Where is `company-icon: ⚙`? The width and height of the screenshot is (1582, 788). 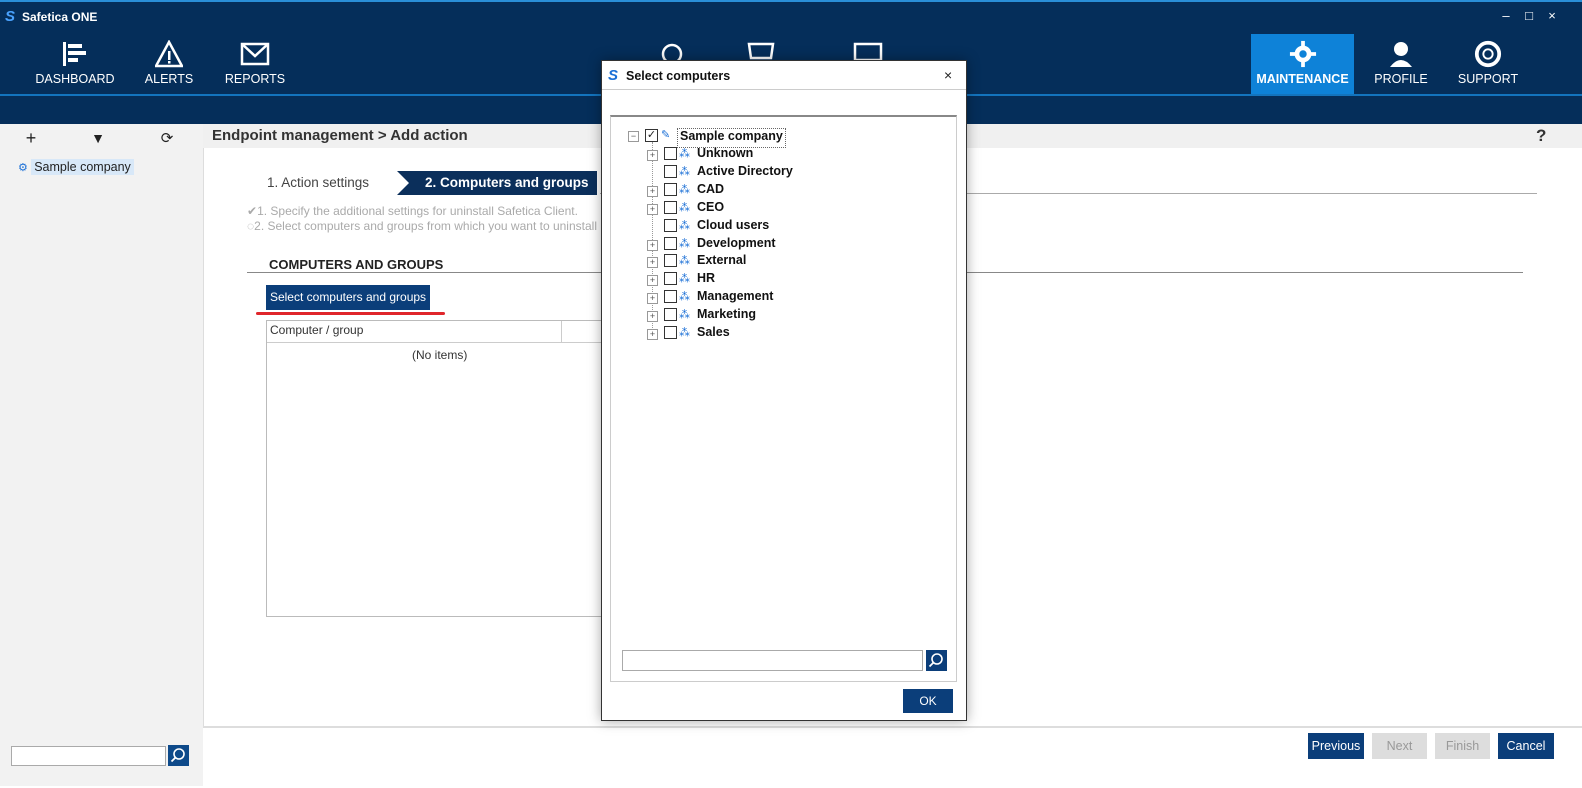
company-icon: ⚙ is located at coordinates (23, 168).